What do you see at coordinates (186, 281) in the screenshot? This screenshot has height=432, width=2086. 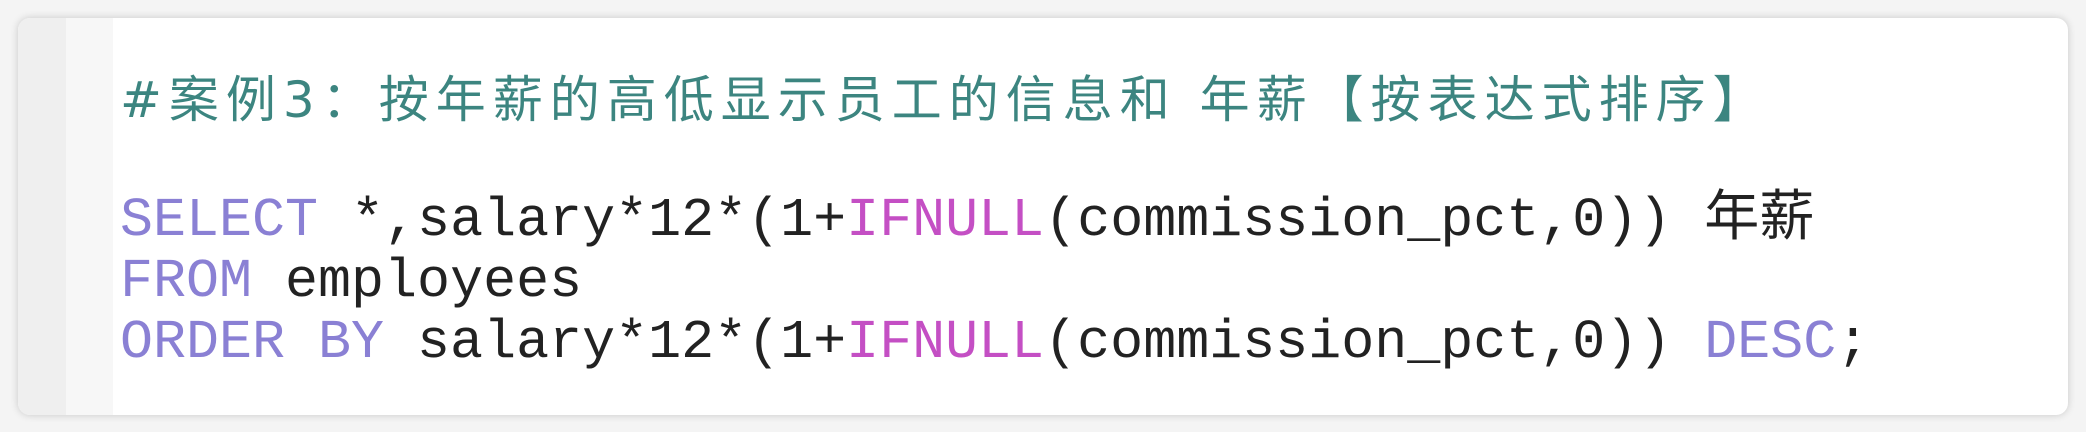 I see `keyword: FROM` at bounding box center [186, 281].